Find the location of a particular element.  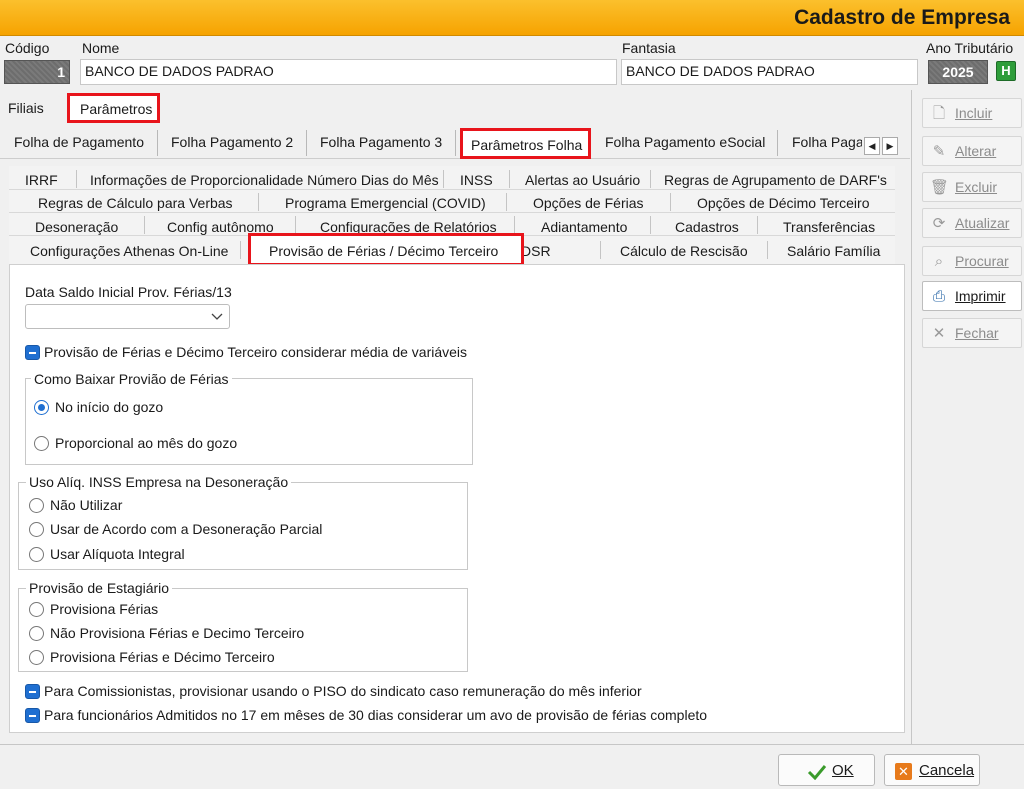

printer-icon: ⎙ is located at coordinates (938, 296).